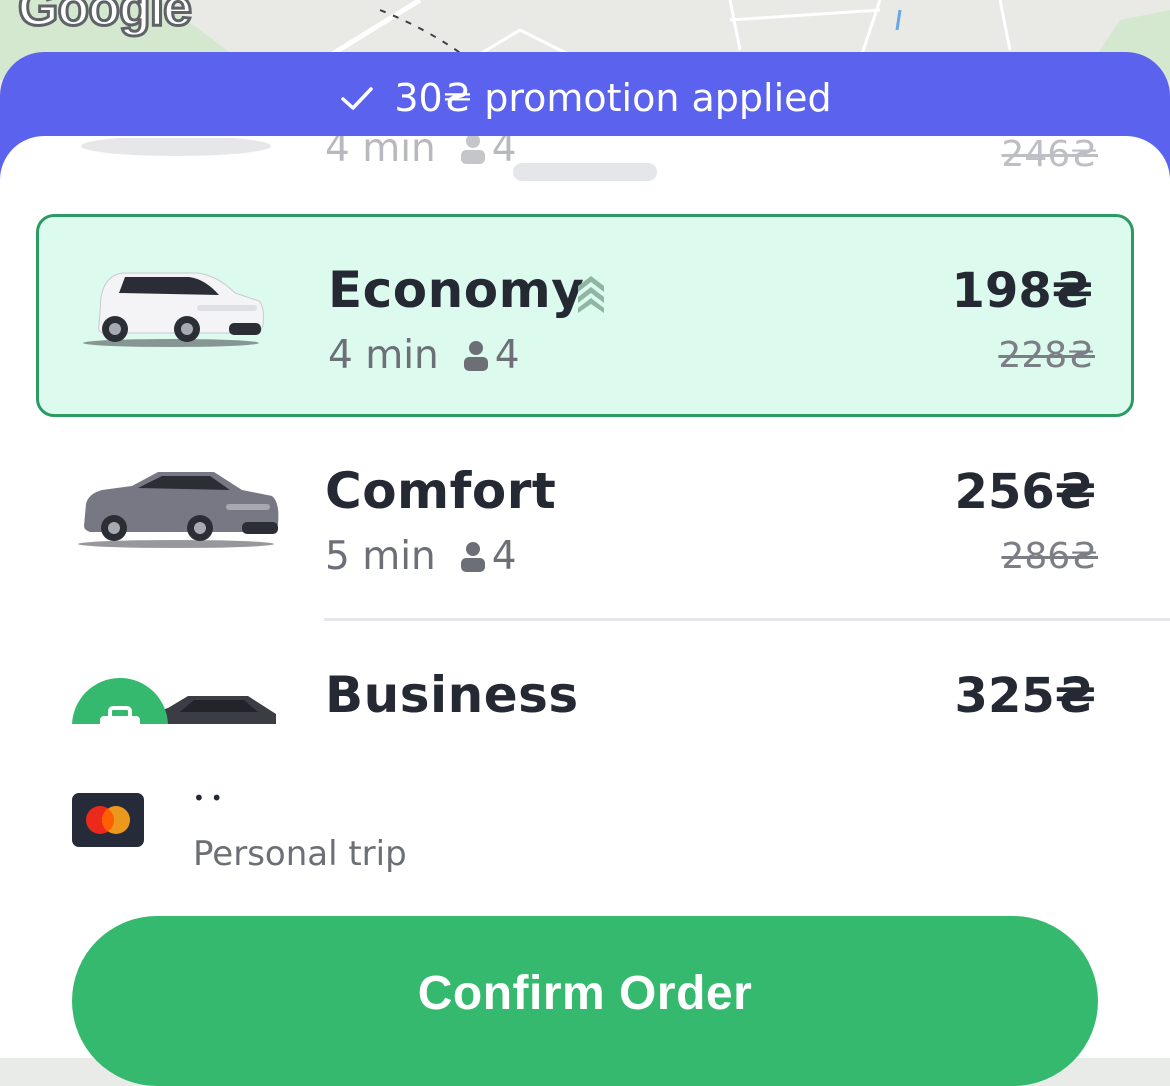 The width and height of the screenshot is (1170, 1086). What do you see at coordinates (585, 172) in the screenshot?
I see `sheet-drag-handle` at bounding box center [585, 172].